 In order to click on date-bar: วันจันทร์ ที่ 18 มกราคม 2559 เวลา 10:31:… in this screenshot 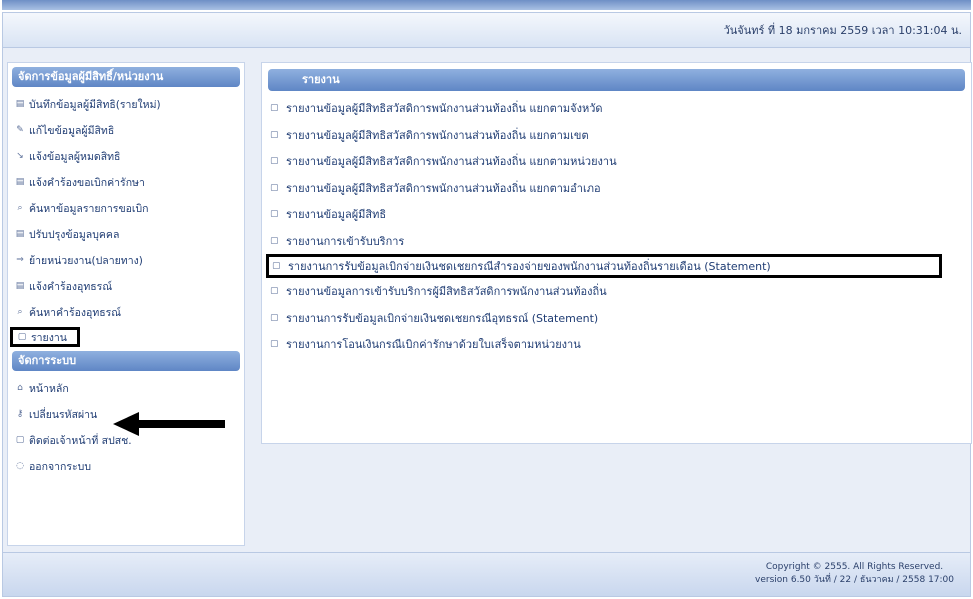, I will do `click(486, 30)`.